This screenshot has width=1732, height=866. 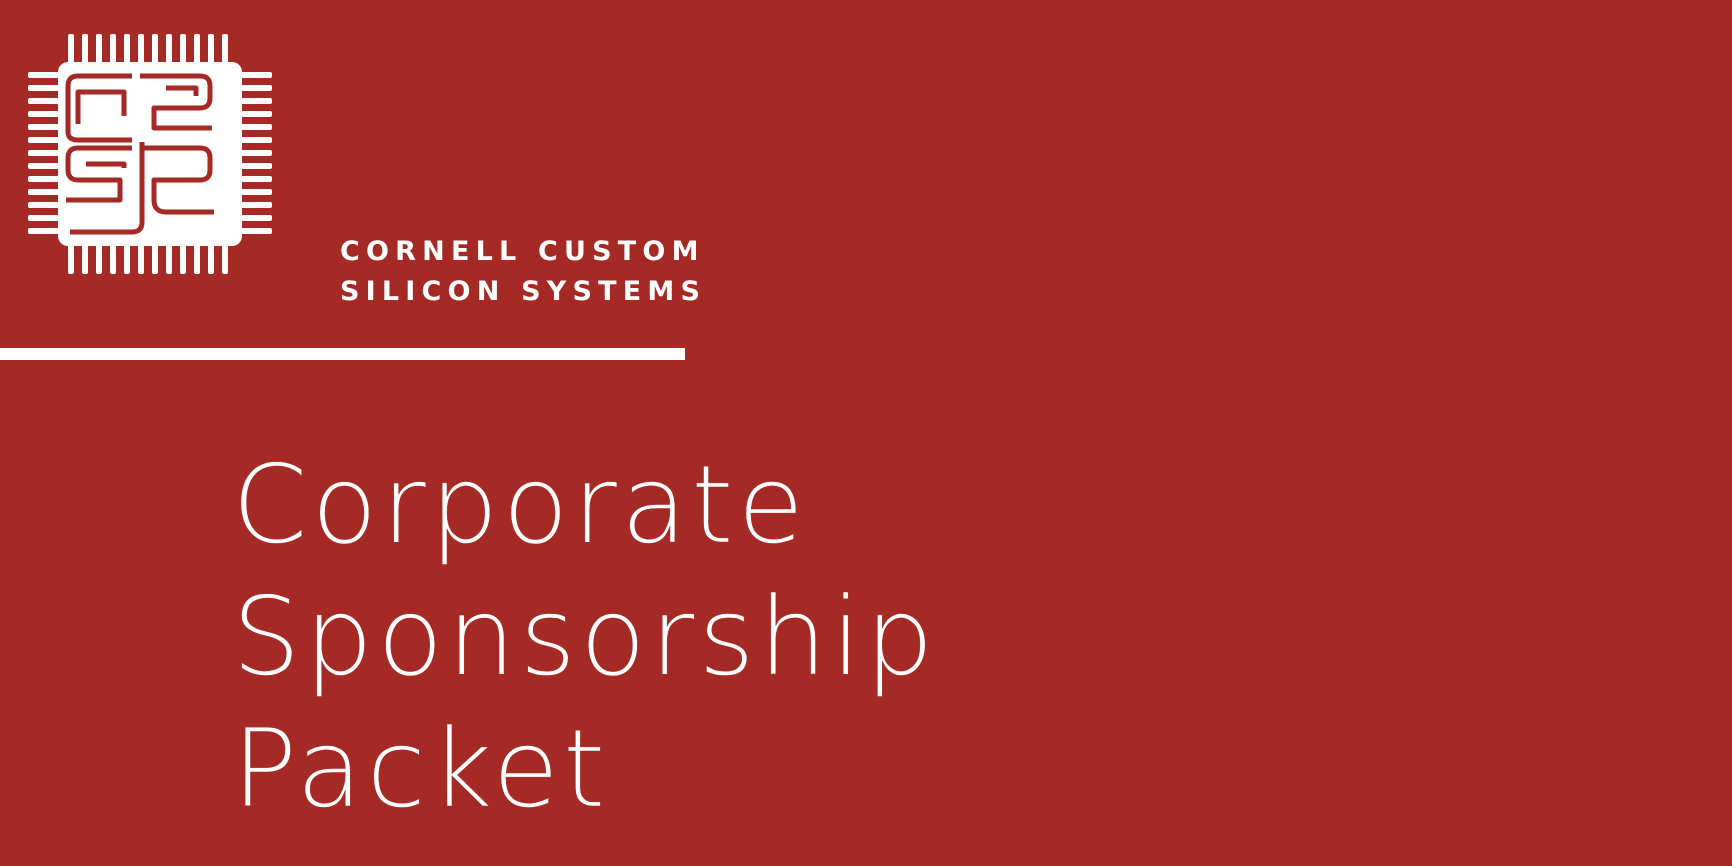 What do you see at coordinates (421, 769) in the screenshot?
I see `title-line-3: Packet` at bounding box center [421, 769].